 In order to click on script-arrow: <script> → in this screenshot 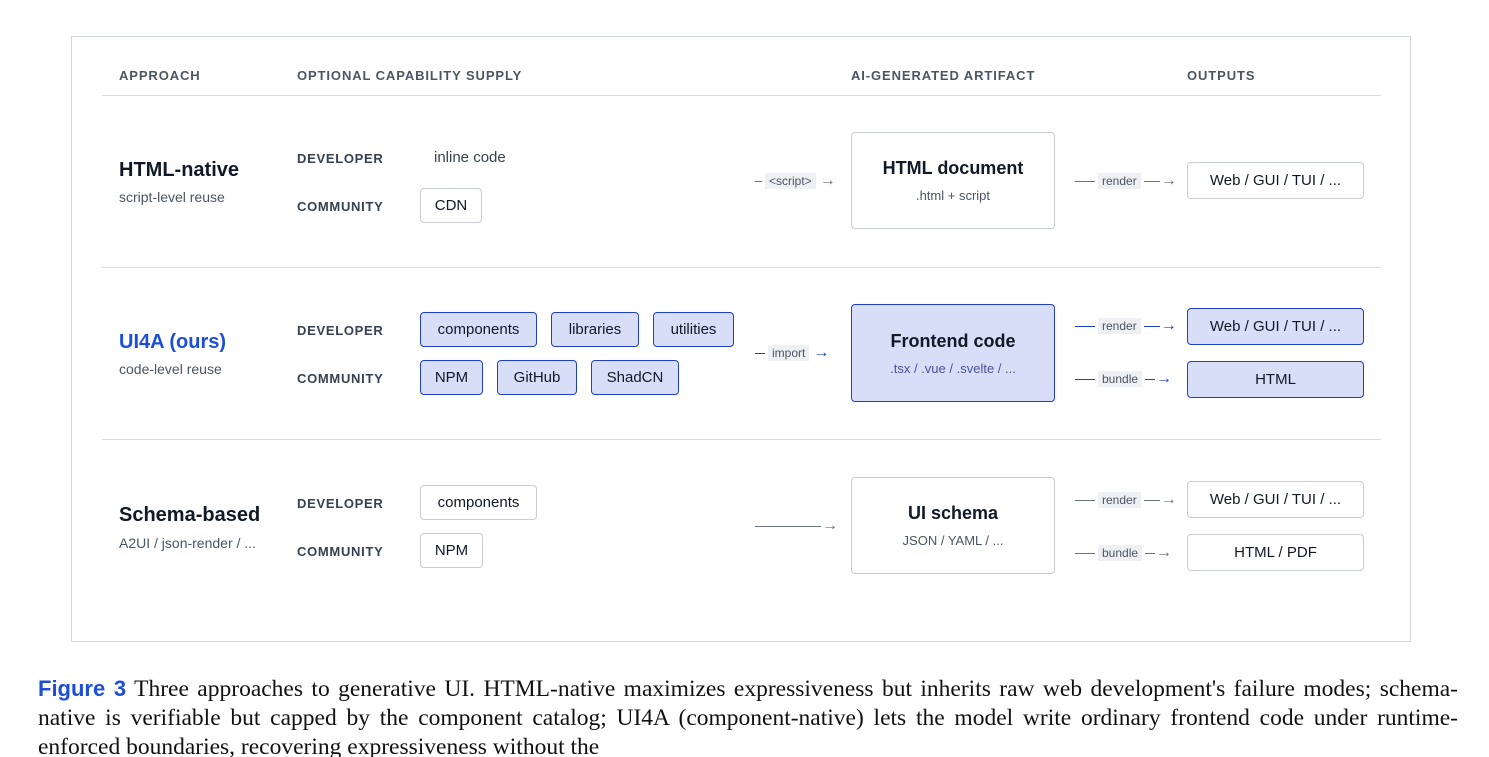, I will do `click(795, 181)`.